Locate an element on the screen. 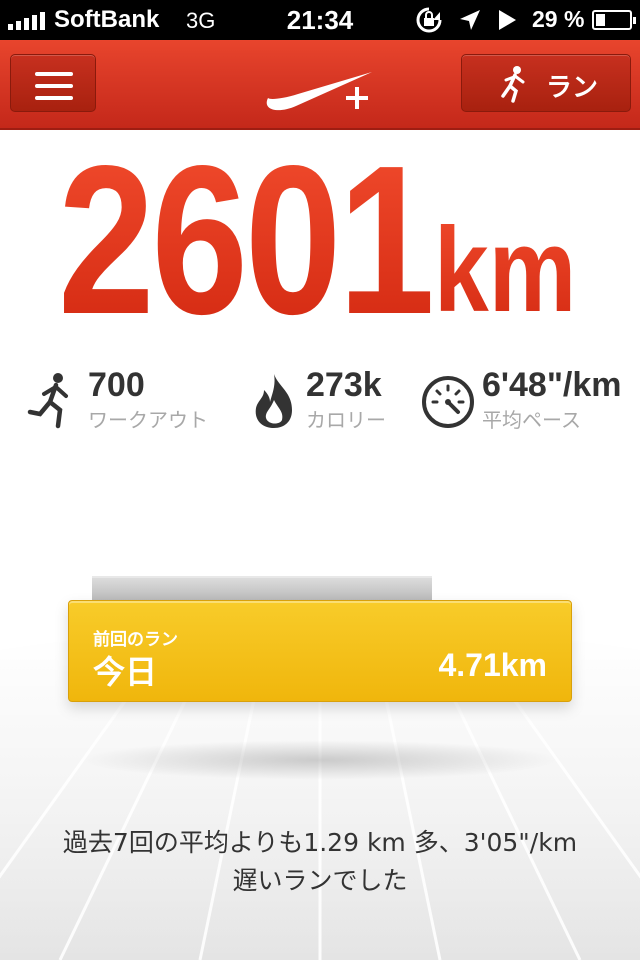 The image size is (640, 960). run-summary: 過去7回の平均よりも1.29 km 多、3'05"/km 遅いランでした is located at coordinates (320, 862).